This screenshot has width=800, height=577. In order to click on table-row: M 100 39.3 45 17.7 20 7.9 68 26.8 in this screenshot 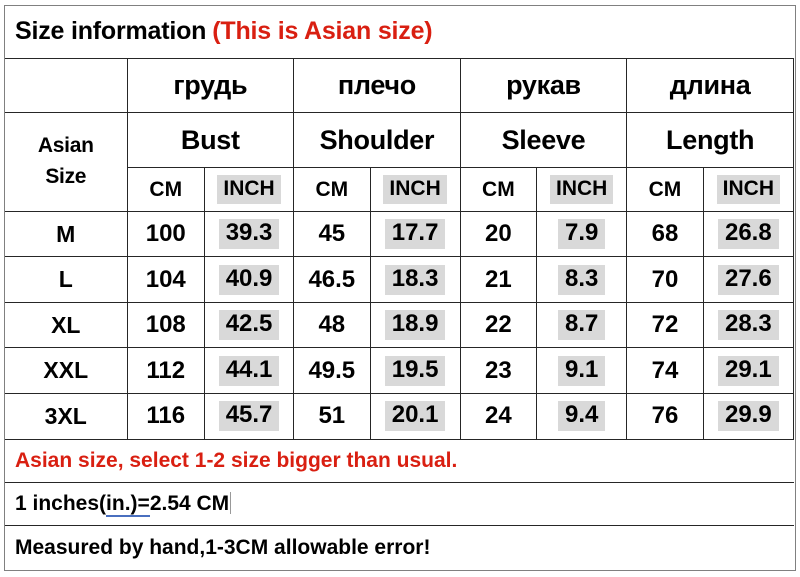, I will do `click(400, 234)`.